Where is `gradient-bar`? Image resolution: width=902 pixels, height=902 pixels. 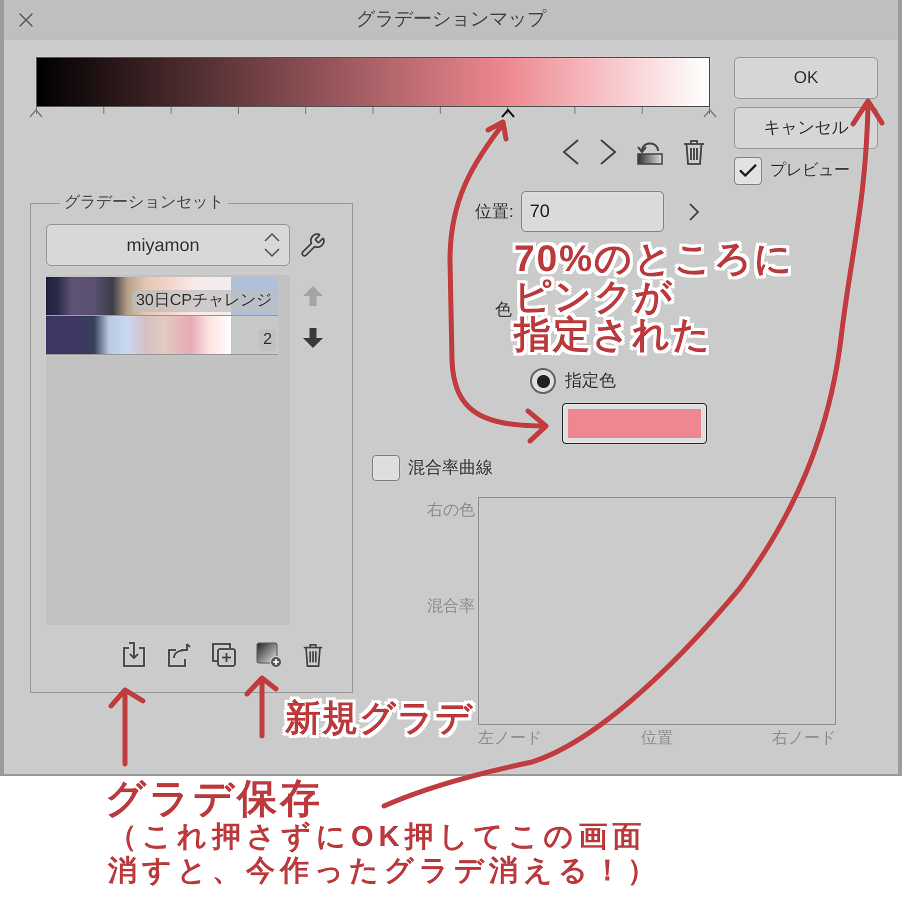 gradient-bar is located at coordinates (373, 82).